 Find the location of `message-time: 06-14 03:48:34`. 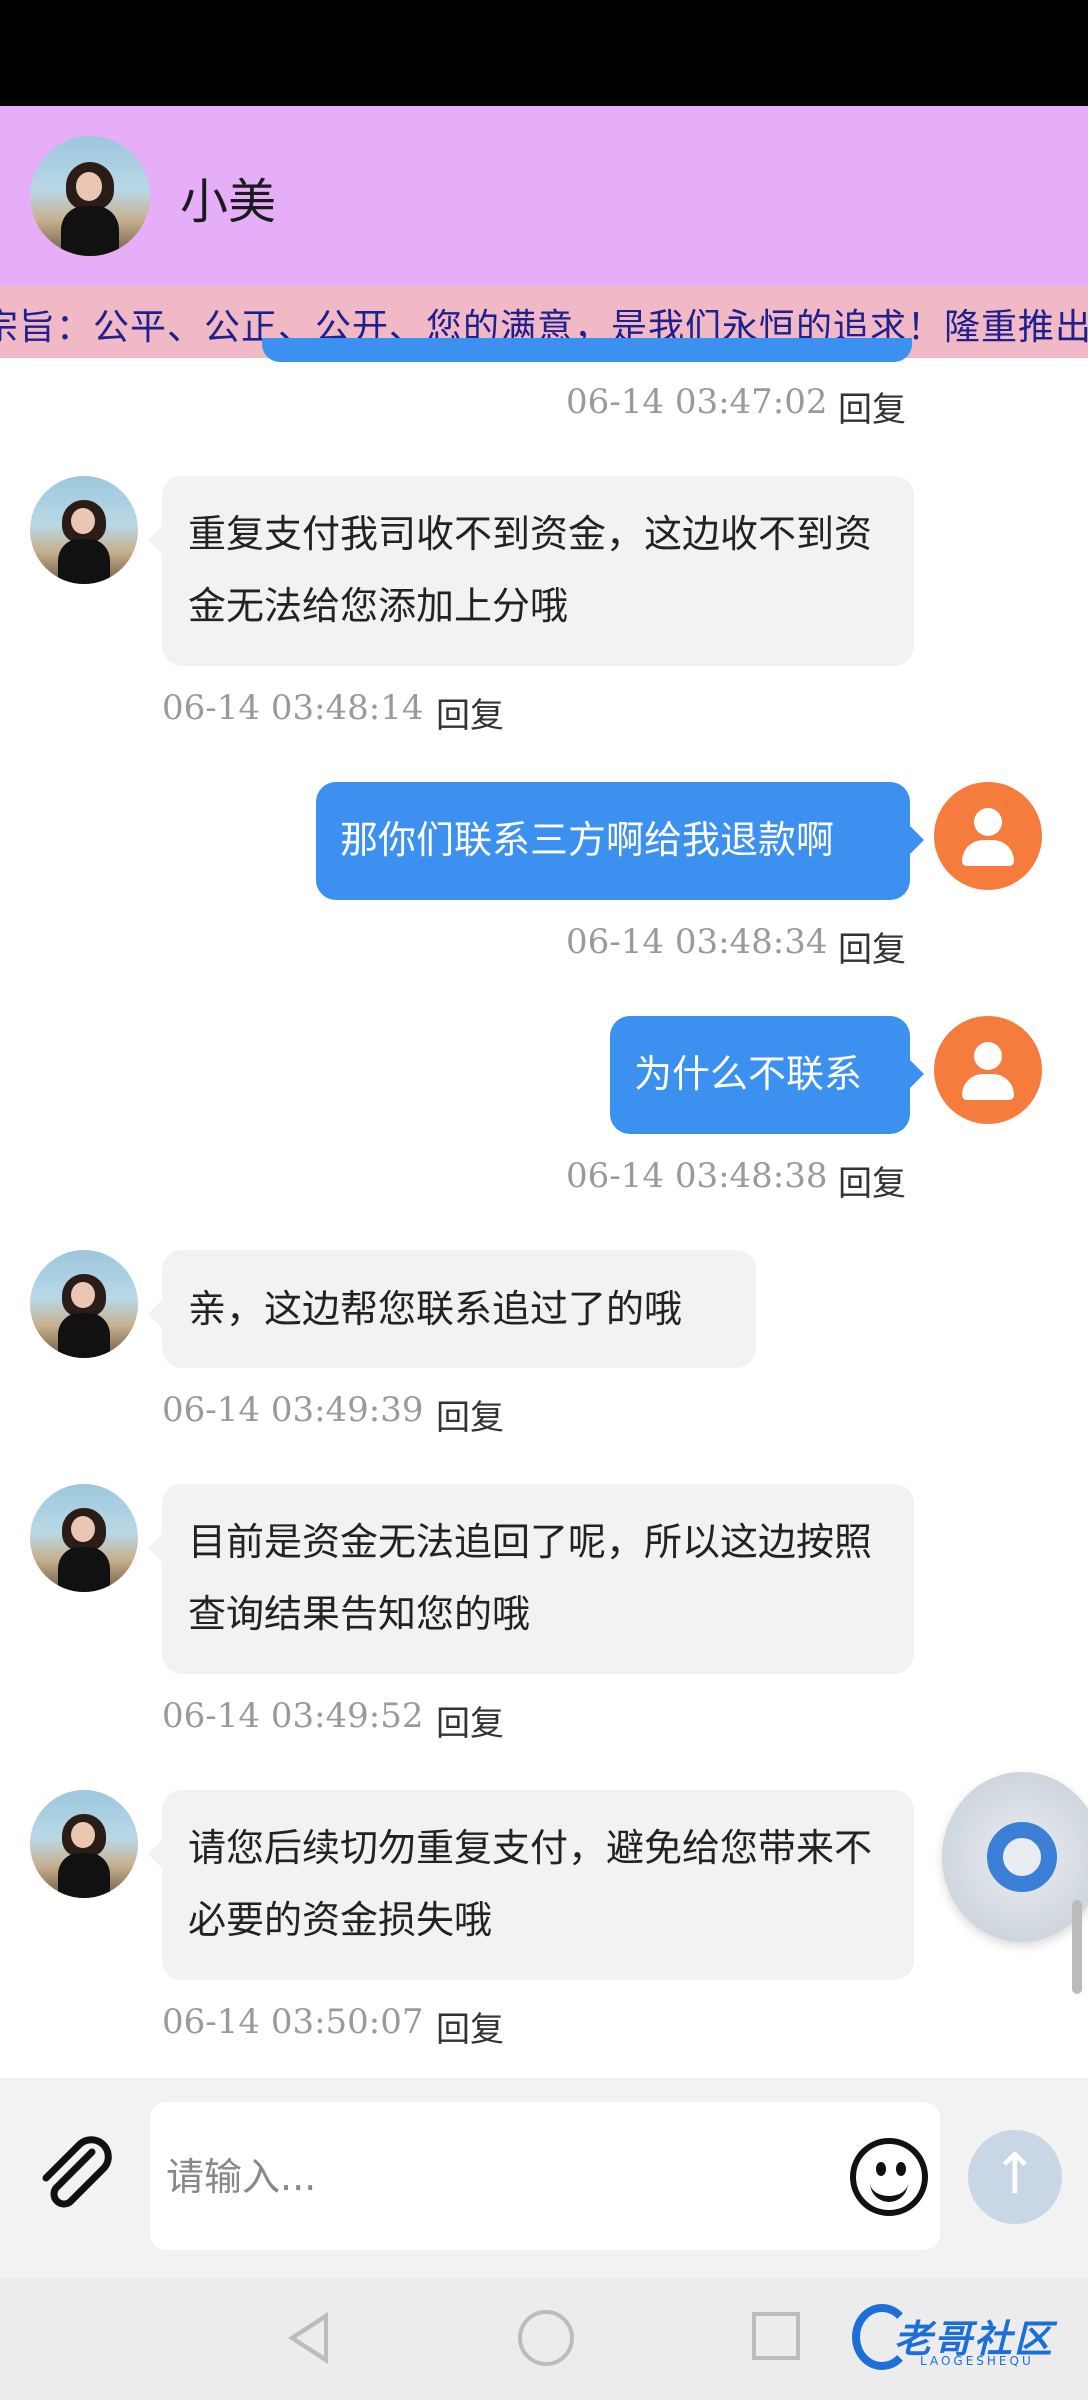

message-time: 06-14 03:48:34 is located at coordinates (697, 942).